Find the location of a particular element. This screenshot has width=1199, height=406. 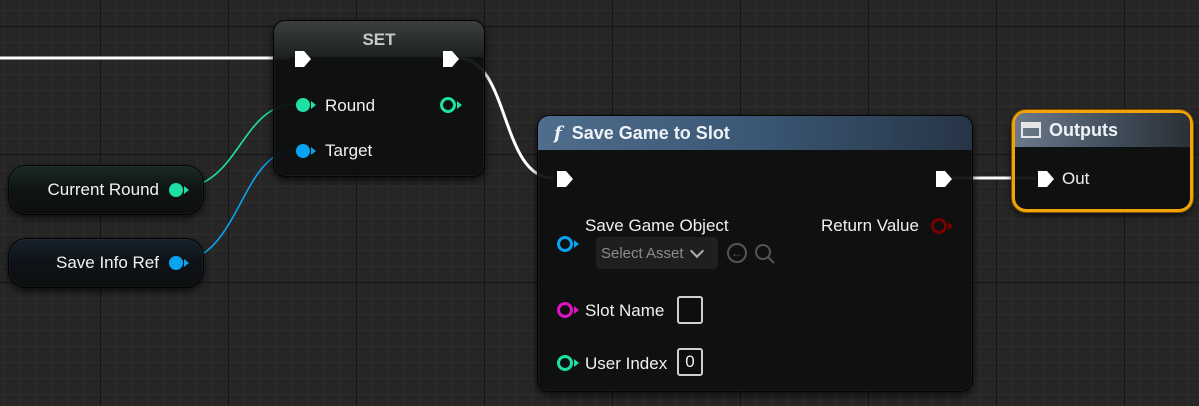

user-index-pin is located at coordinates (568, 363).